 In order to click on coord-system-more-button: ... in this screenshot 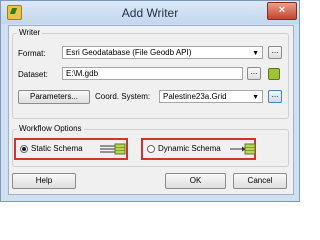, I will do `click(275, 96)`.